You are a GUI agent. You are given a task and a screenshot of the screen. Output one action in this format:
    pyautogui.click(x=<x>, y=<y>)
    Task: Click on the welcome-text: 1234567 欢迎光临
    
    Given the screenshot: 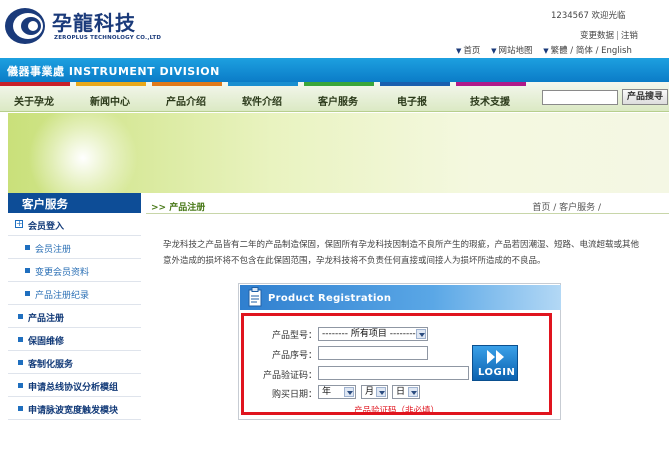 What is the action you would take?
    pyautogui.click(x=588, y=16)
    